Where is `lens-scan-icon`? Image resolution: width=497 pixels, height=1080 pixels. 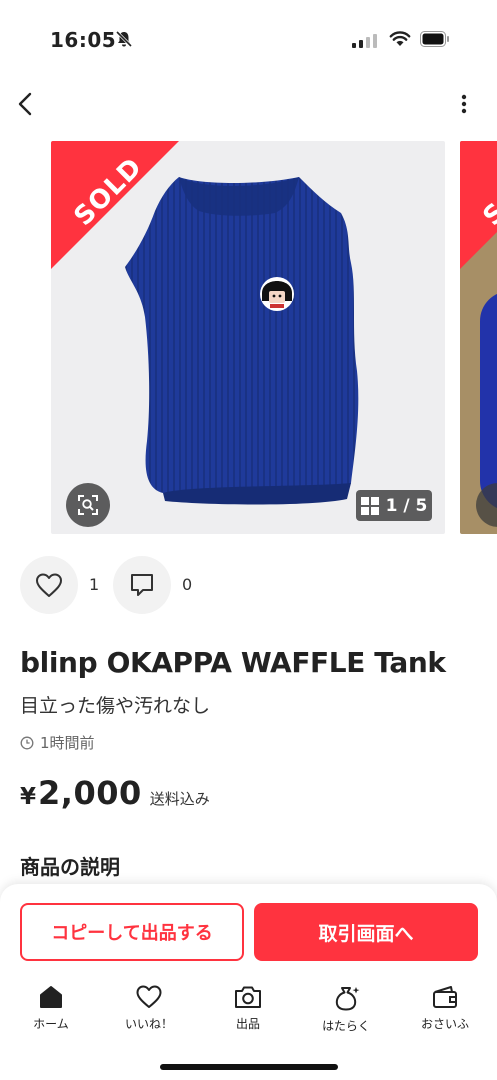
lens-scan-icon is located at coordinates (88, 505).